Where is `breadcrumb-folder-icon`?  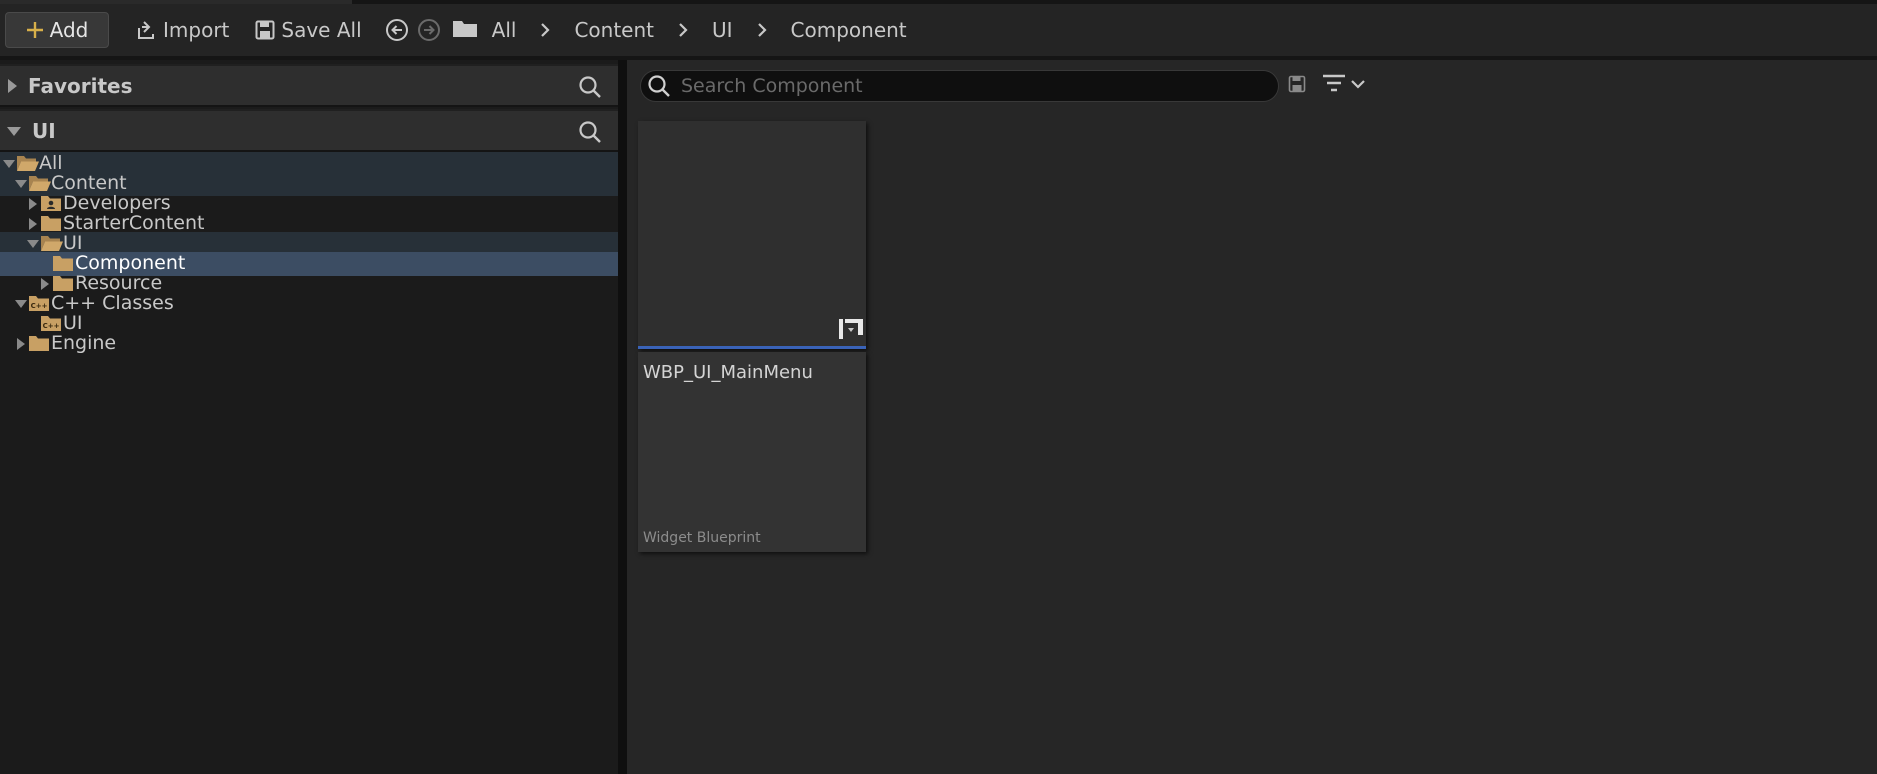
breadcrumb-folder-icon is located at coordinates (465, 30).